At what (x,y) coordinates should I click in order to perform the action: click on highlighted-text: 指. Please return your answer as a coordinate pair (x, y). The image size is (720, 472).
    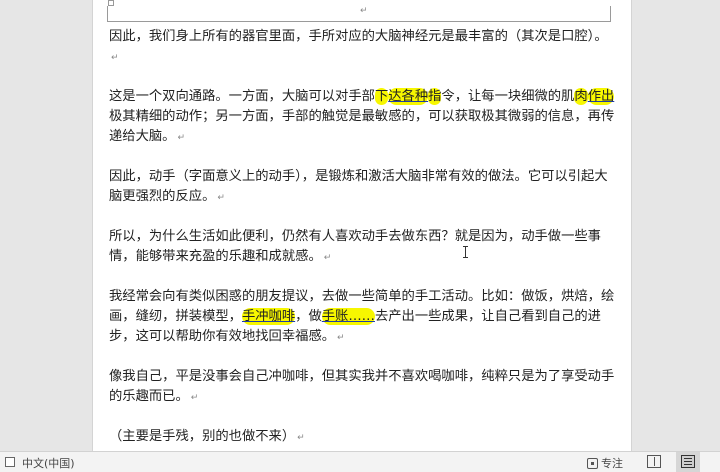
    Looking at the image, I should click on (435, 96).